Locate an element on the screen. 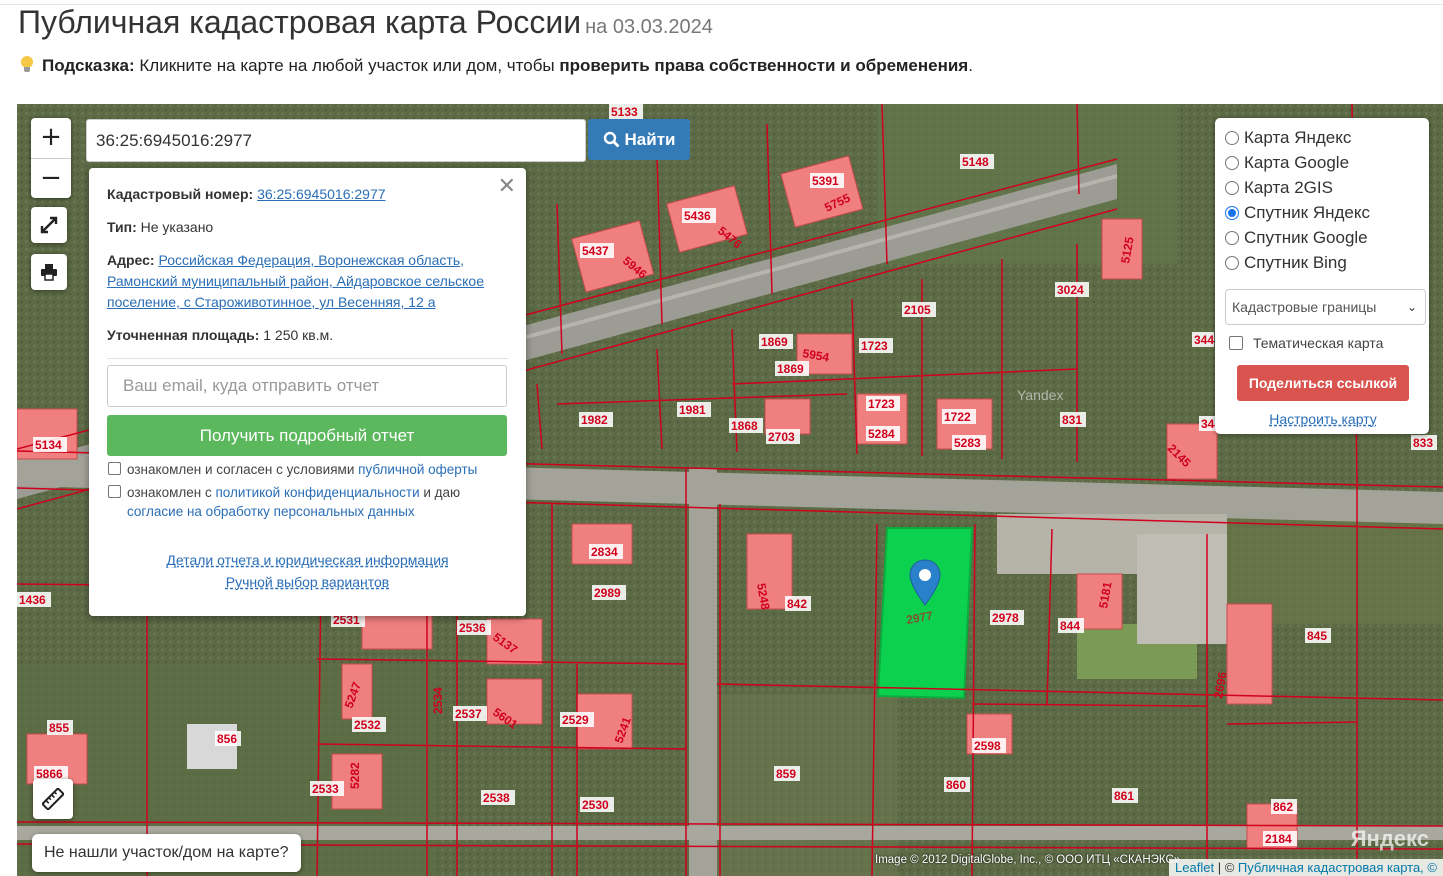 This screenshot has height=876, width=1443. cadastral-label: Кадастровый номер: is located at coordinates (180, 194).